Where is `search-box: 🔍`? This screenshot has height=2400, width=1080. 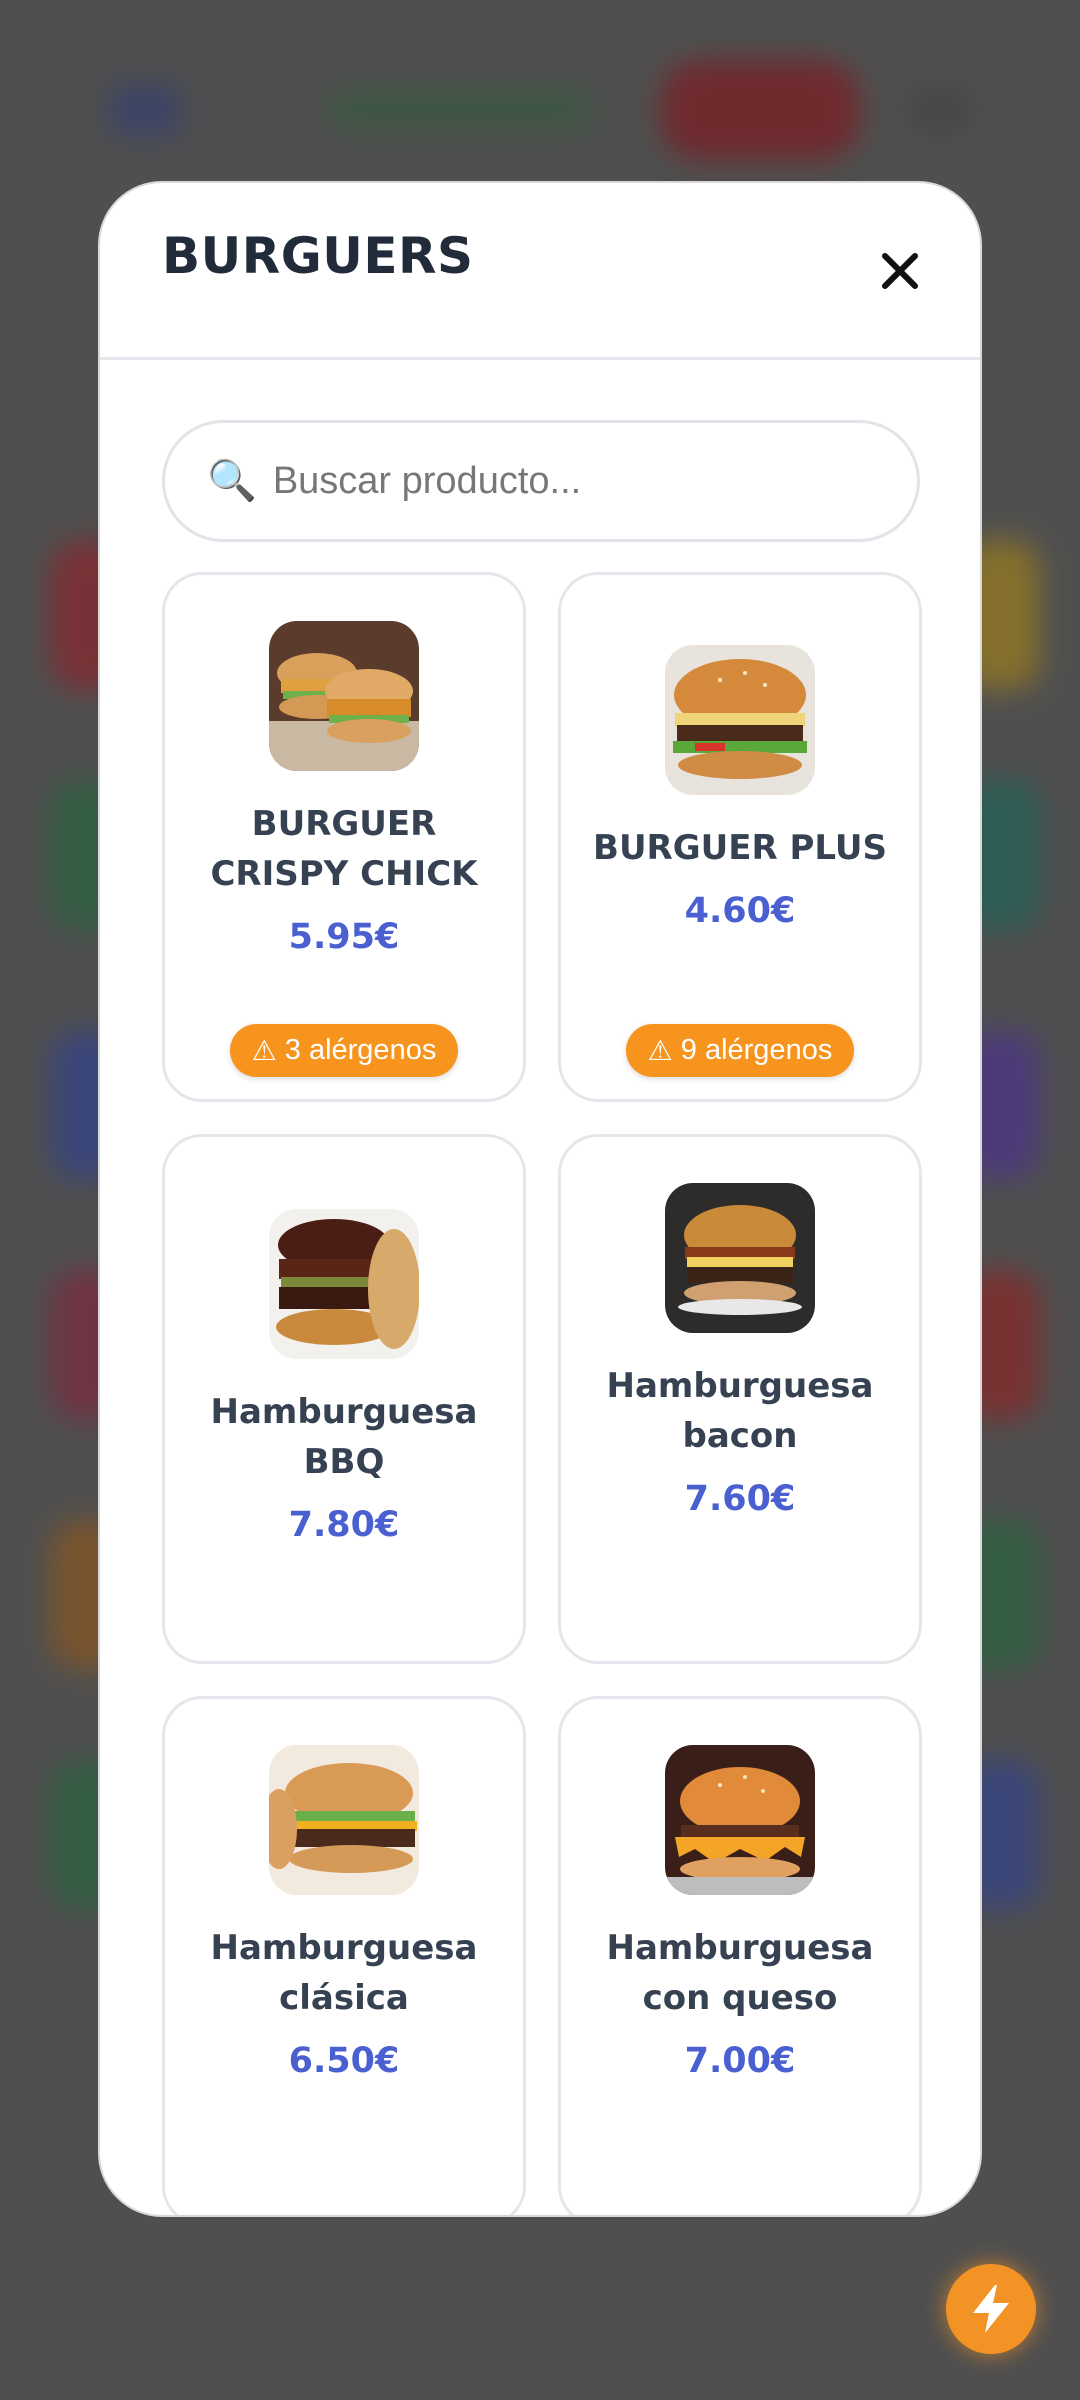 search-box: 🔍 is located at coordinates (541, 481).